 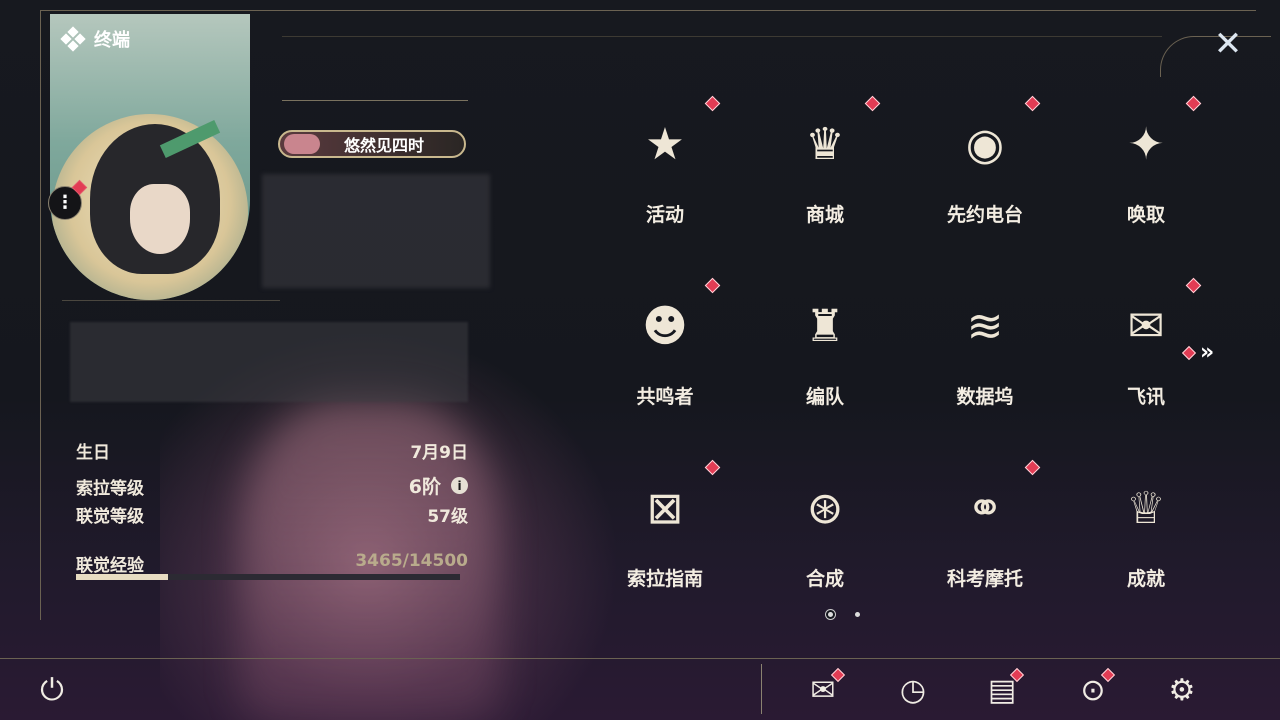 What do you see at coordinates (830, 614) in the screenshot?
I see `page-dot-active` at bounding box center [830, 614].